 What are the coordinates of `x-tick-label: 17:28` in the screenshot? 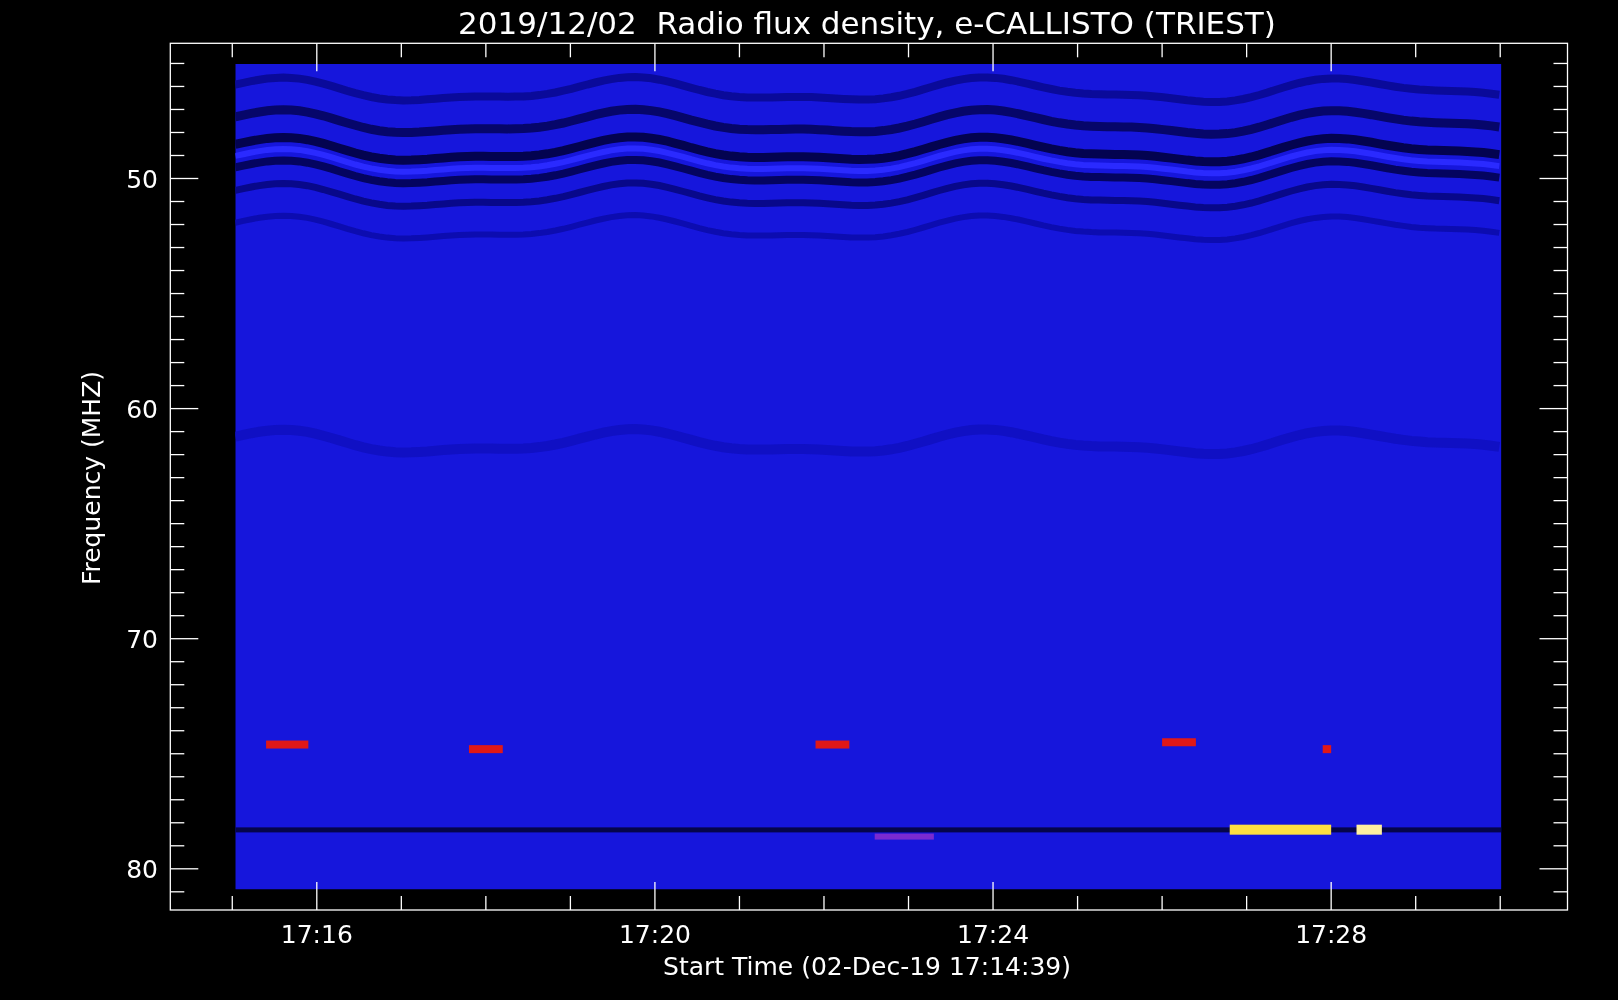 It's located at (1331, 934).